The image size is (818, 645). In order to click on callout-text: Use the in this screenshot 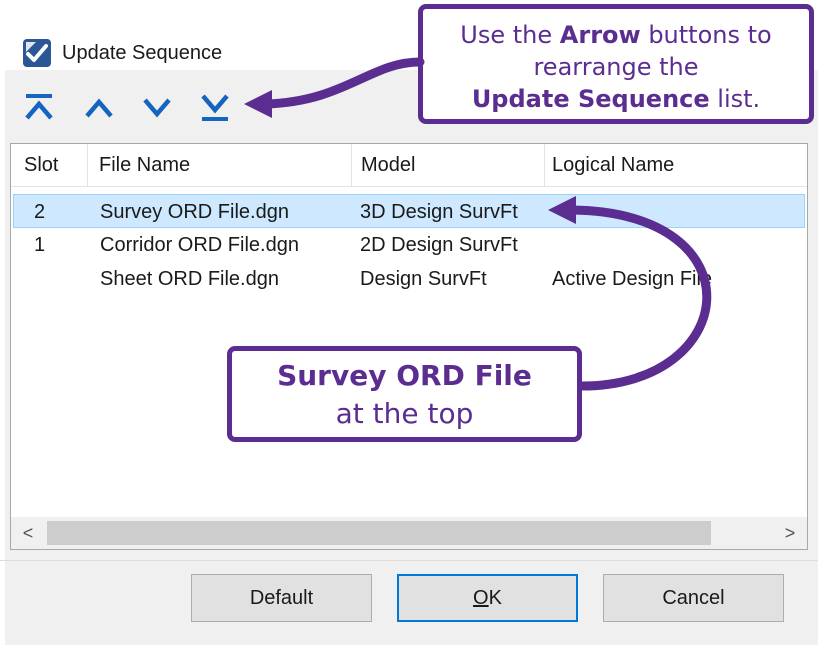, I will do `click(510, 35)`.